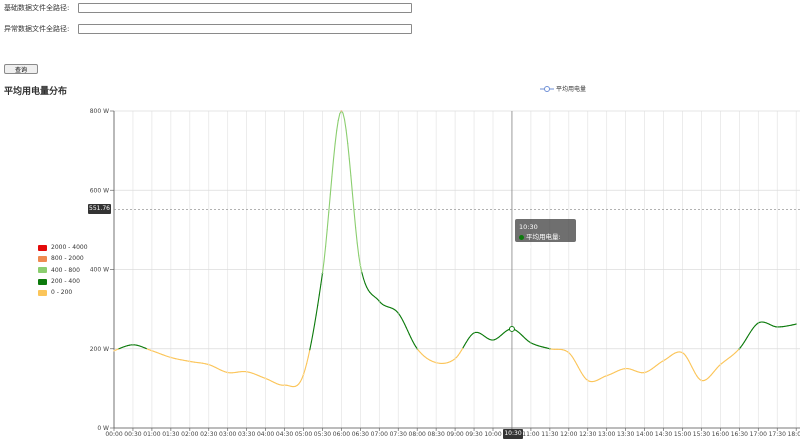 The height and width of the screenshot is (445, 800). What do you see at coordinates (587, 434) in the screenshot?
I see `x-tick-label: 12:30` at bounding box center [587, 434].